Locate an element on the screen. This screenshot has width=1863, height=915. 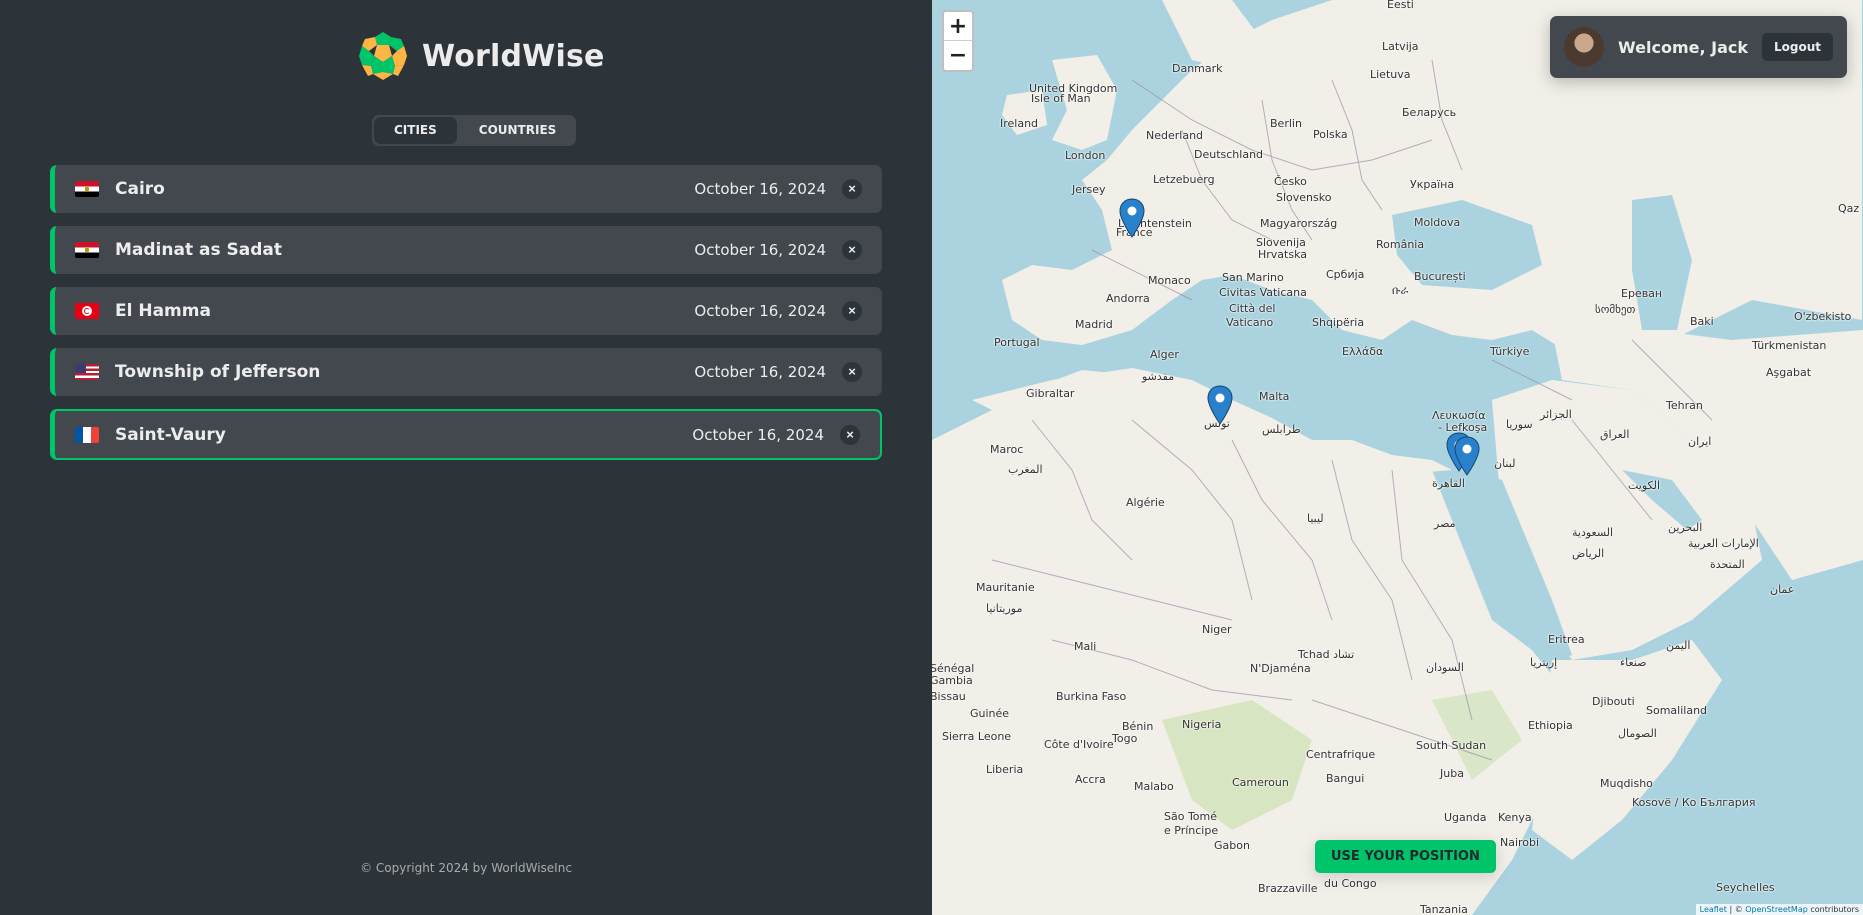
map-label: لبنان is located at coordinates (1505, 463).